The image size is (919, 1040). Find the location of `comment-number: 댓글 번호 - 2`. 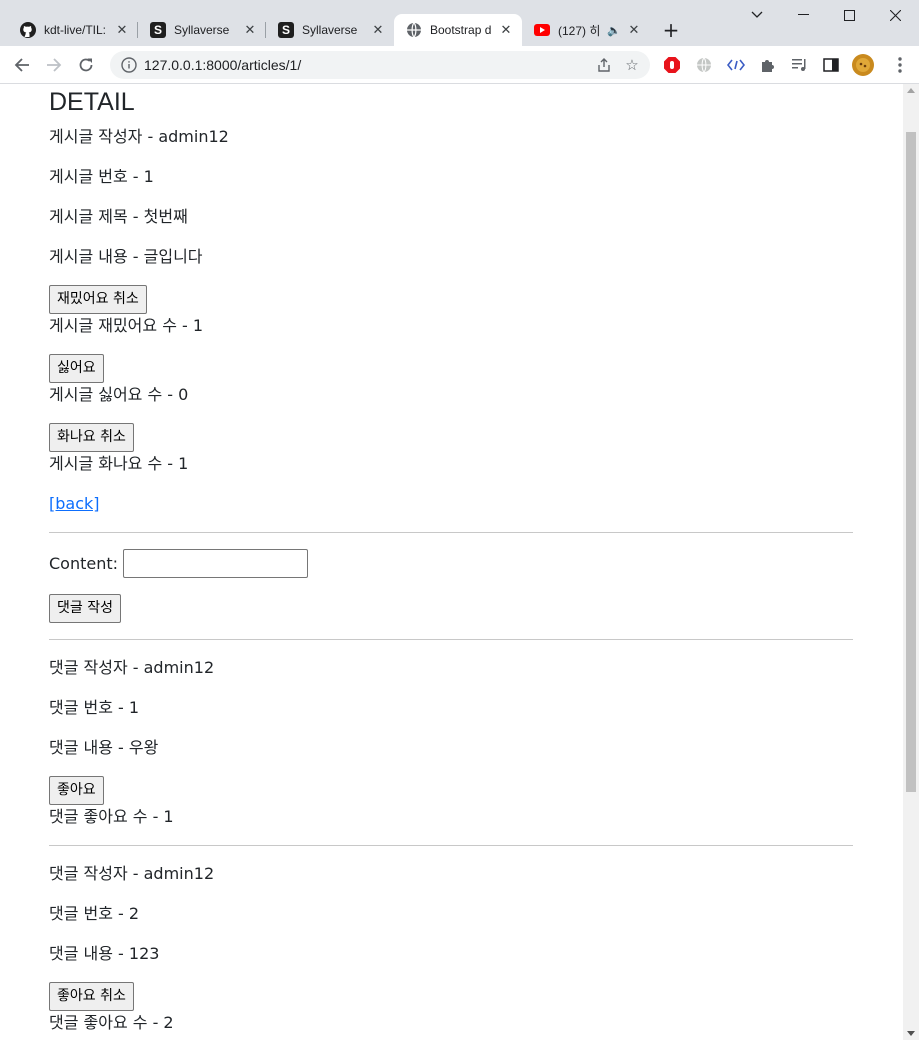

comment-number: 댓글 번호 - 2 is located at coordinates (94, 913).